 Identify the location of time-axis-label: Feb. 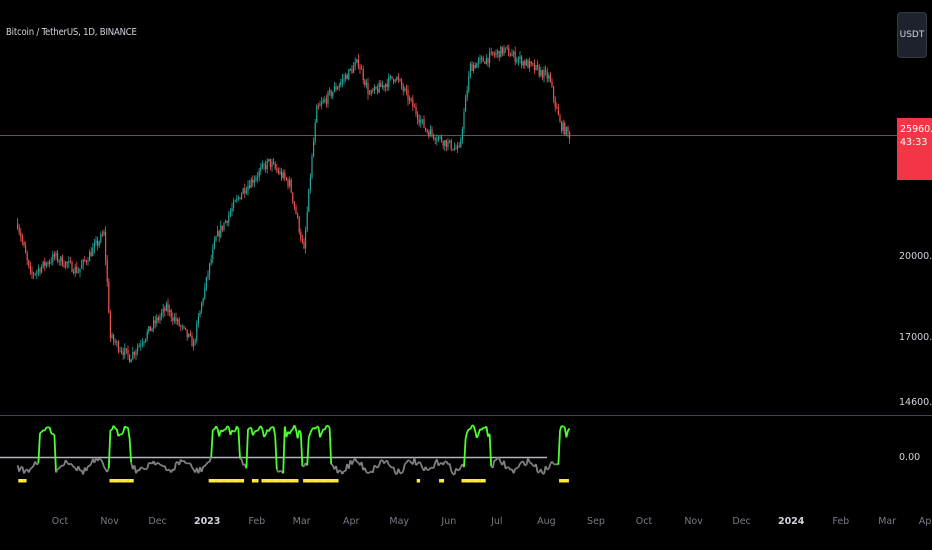
(257, 521).